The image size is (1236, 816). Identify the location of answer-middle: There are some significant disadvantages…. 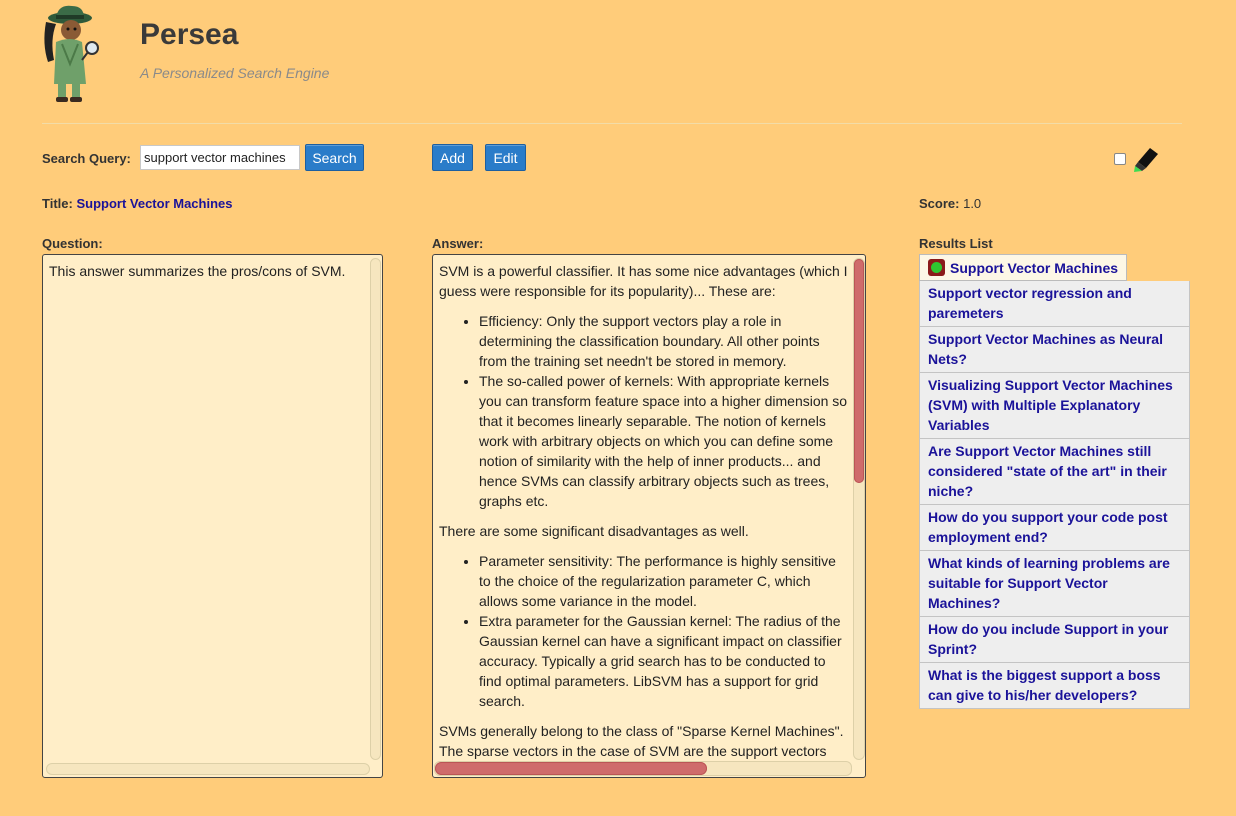
(594, 531).